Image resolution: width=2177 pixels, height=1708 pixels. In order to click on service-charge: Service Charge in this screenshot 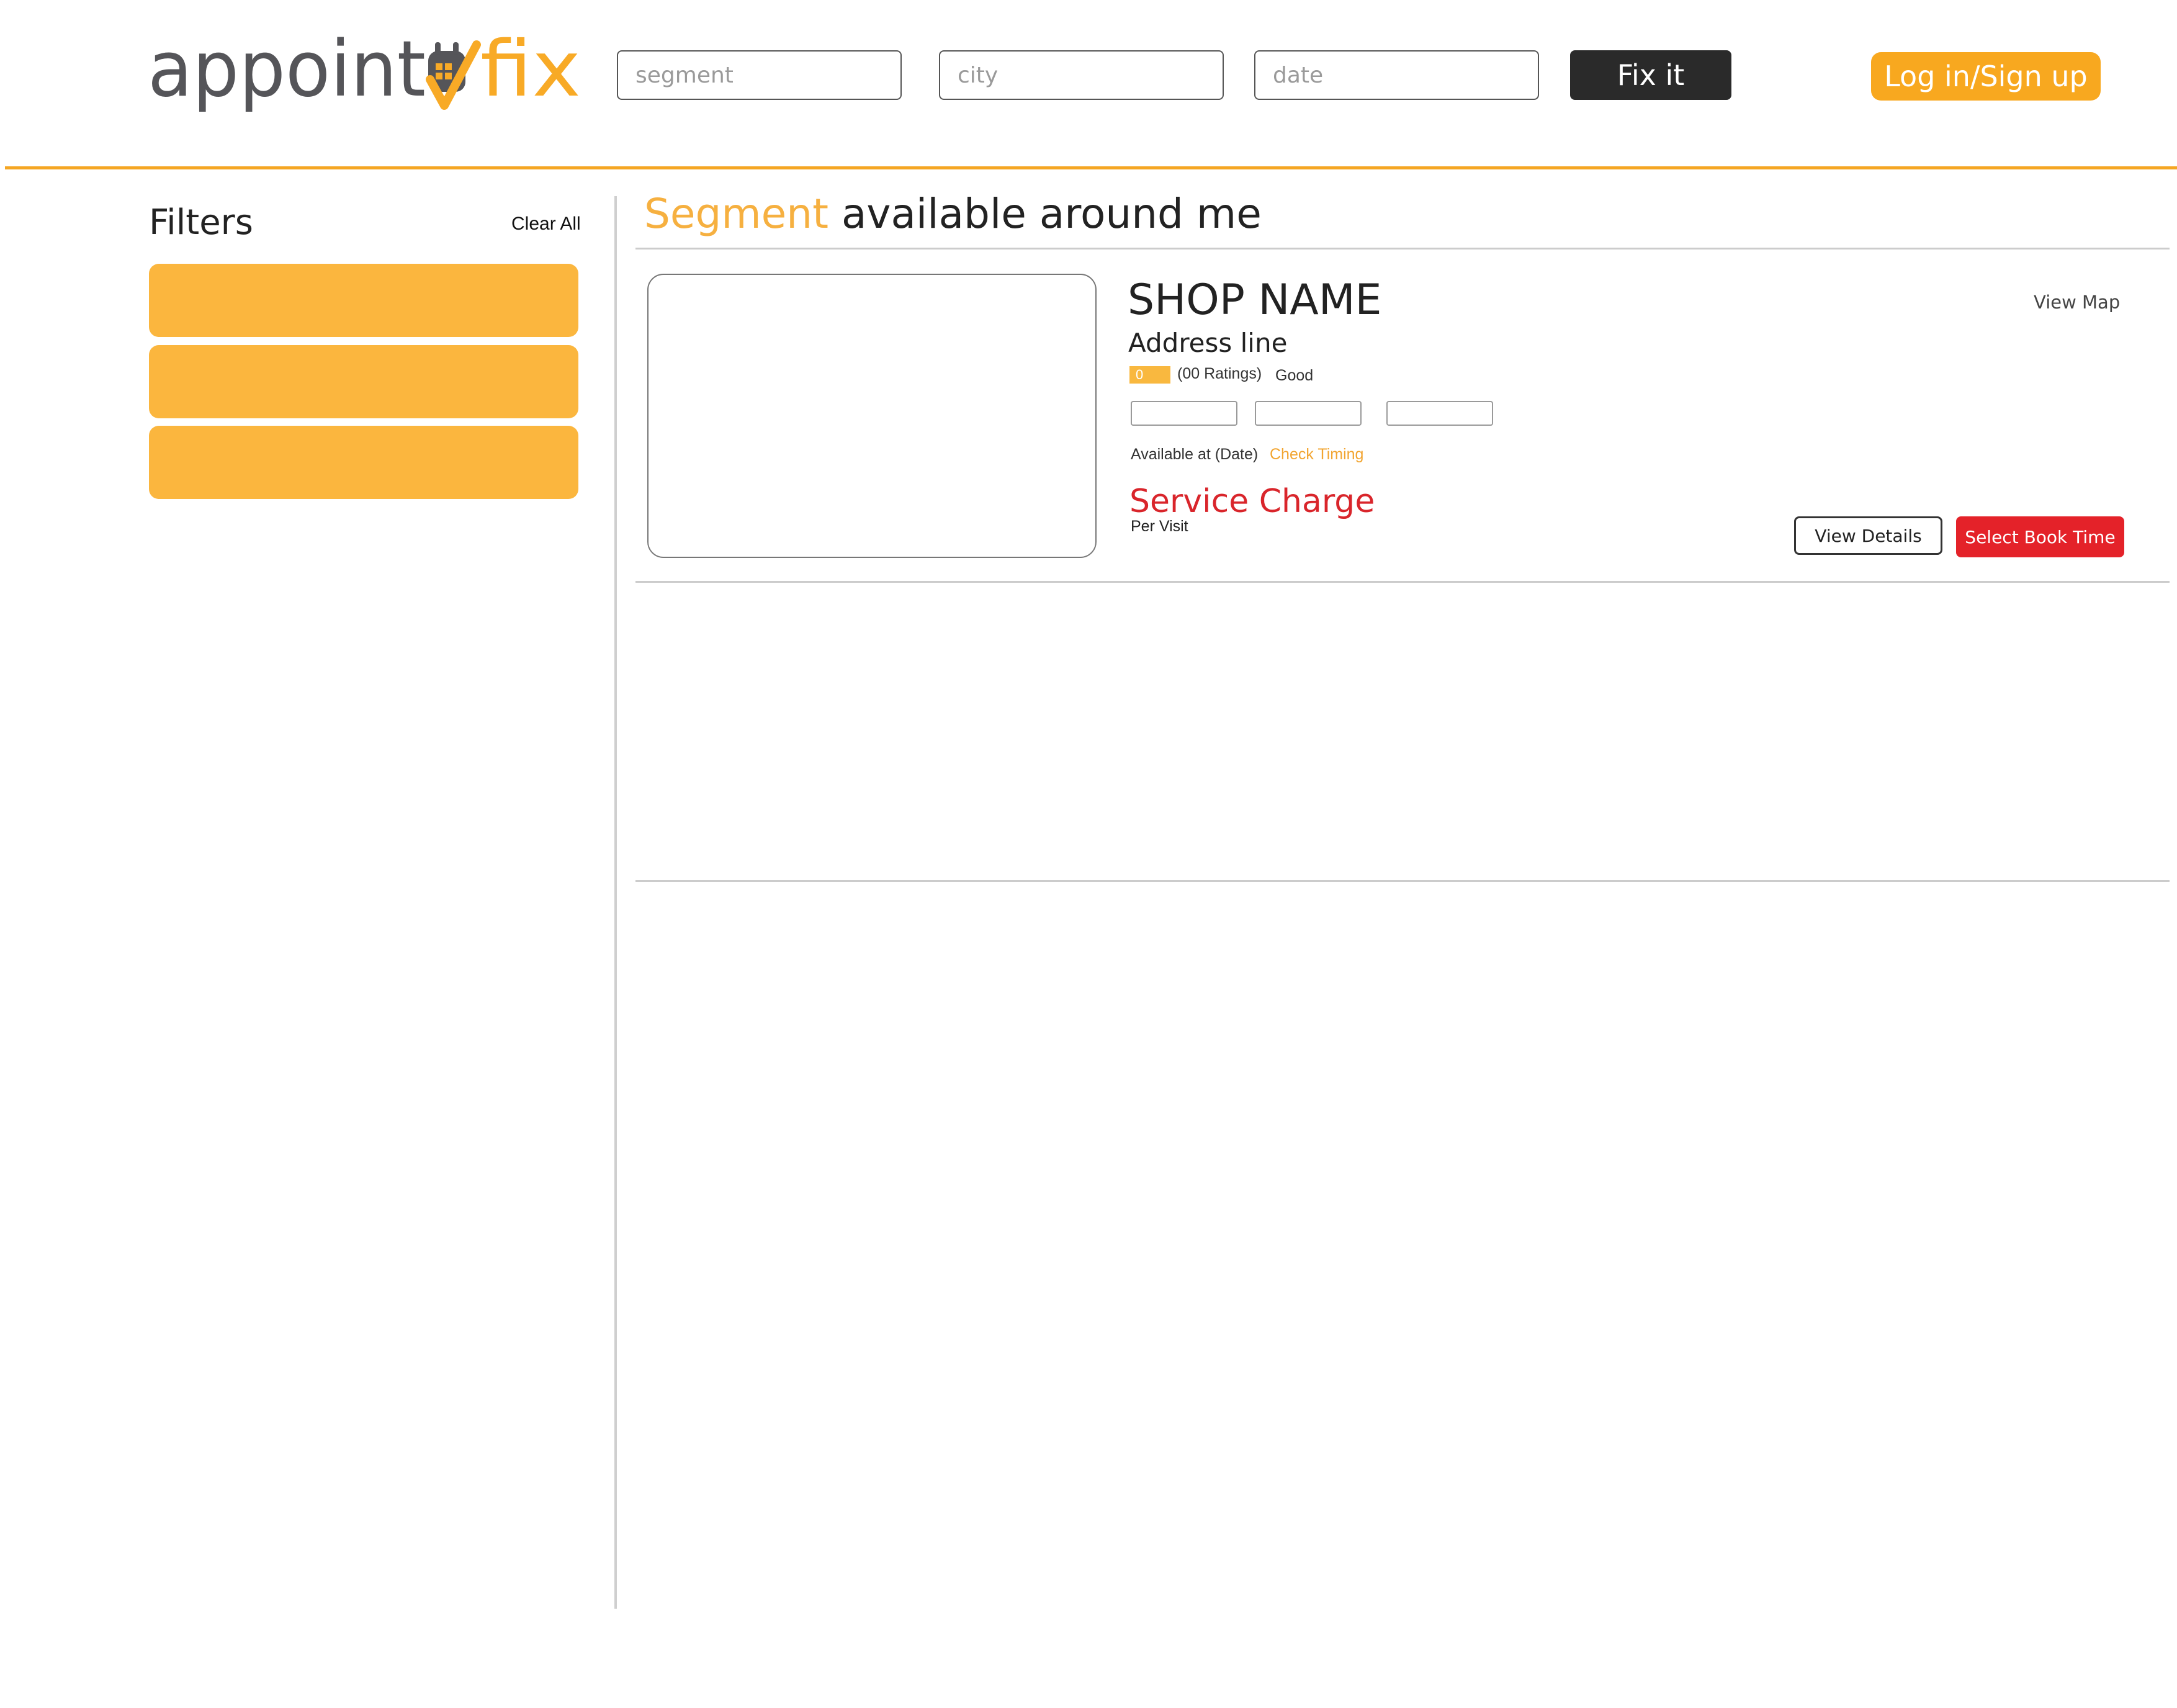, I will do `click(1252, 502)`.